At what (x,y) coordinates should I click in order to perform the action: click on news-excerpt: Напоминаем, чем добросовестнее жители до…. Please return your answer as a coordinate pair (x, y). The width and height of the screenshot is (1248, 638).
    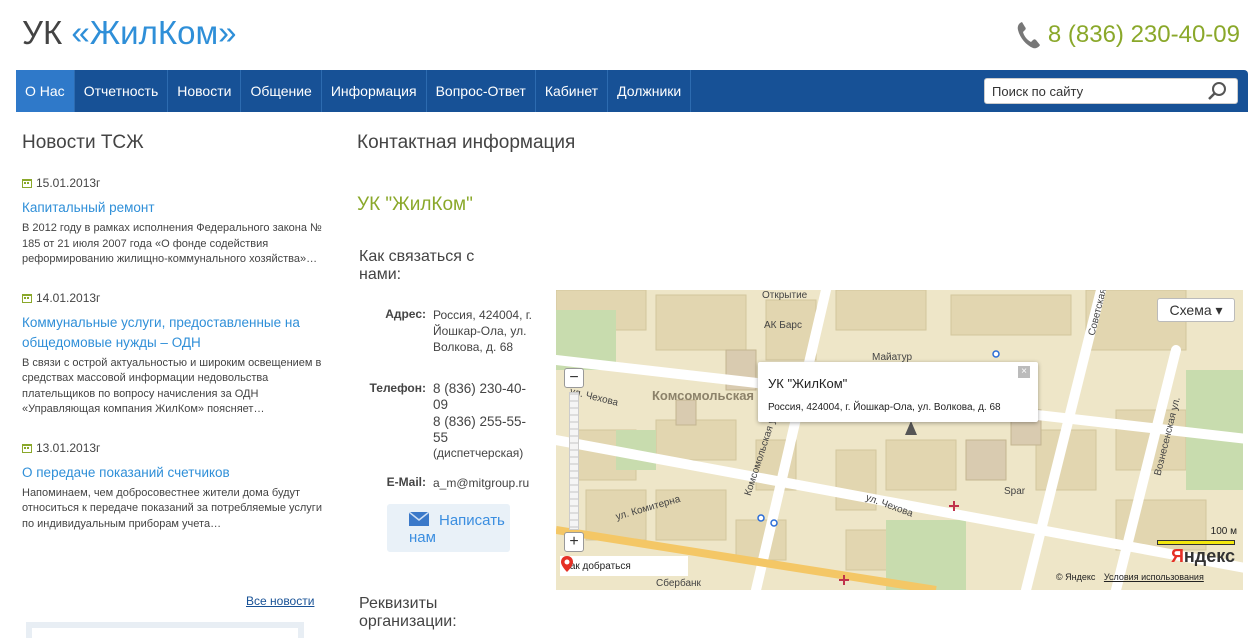
    Looking at the image, I should click on (172, 508).